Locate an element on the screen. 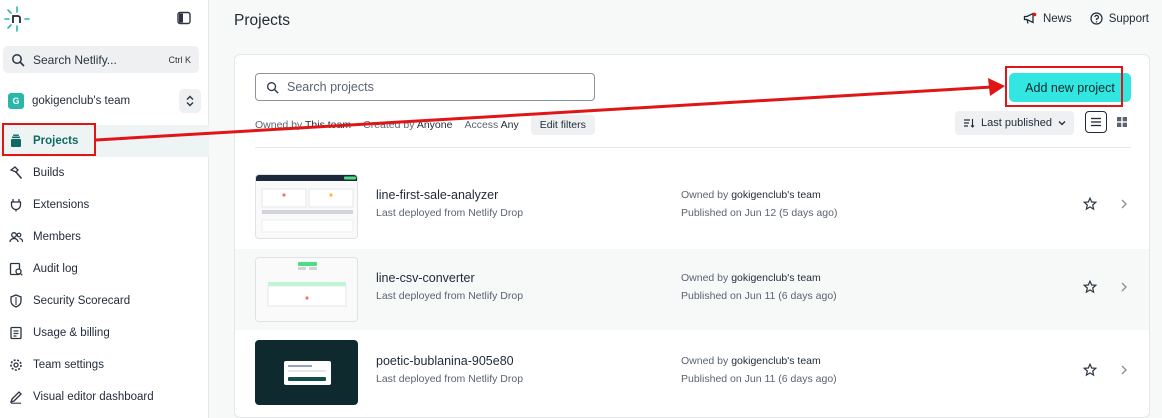 Image resolution: width=1162 pixels, height=418 pixels. divider is located at coordinates (693, 147).